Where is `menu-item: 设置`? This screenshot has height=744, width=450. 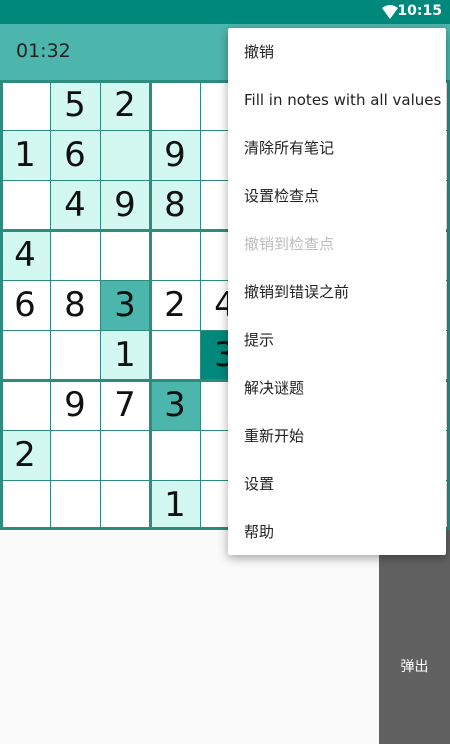
menu-item: 设置 is located at coordinates (337, 484).